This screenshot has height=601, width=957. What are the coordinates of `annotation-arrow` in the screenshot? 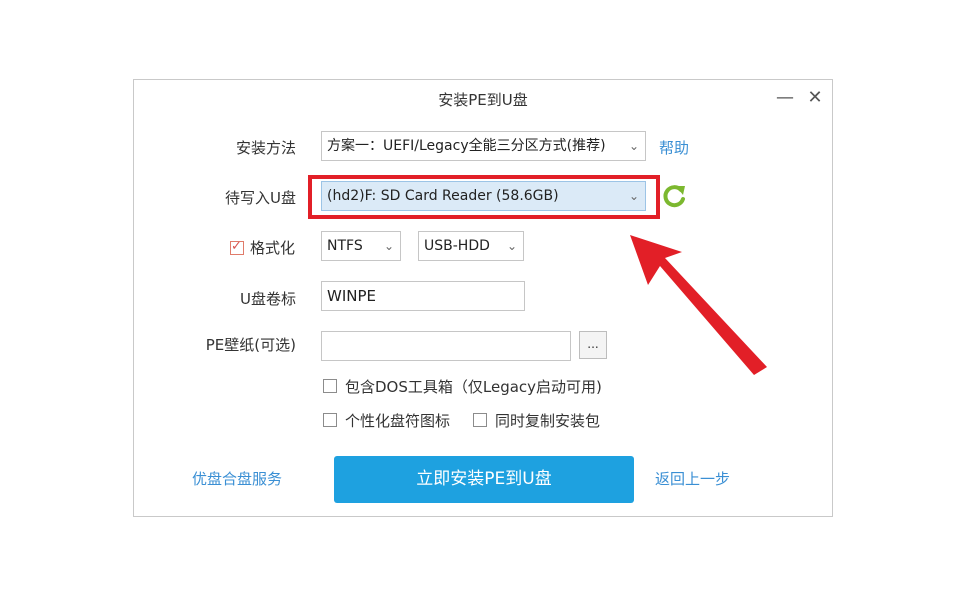 It's located at (698, 305).